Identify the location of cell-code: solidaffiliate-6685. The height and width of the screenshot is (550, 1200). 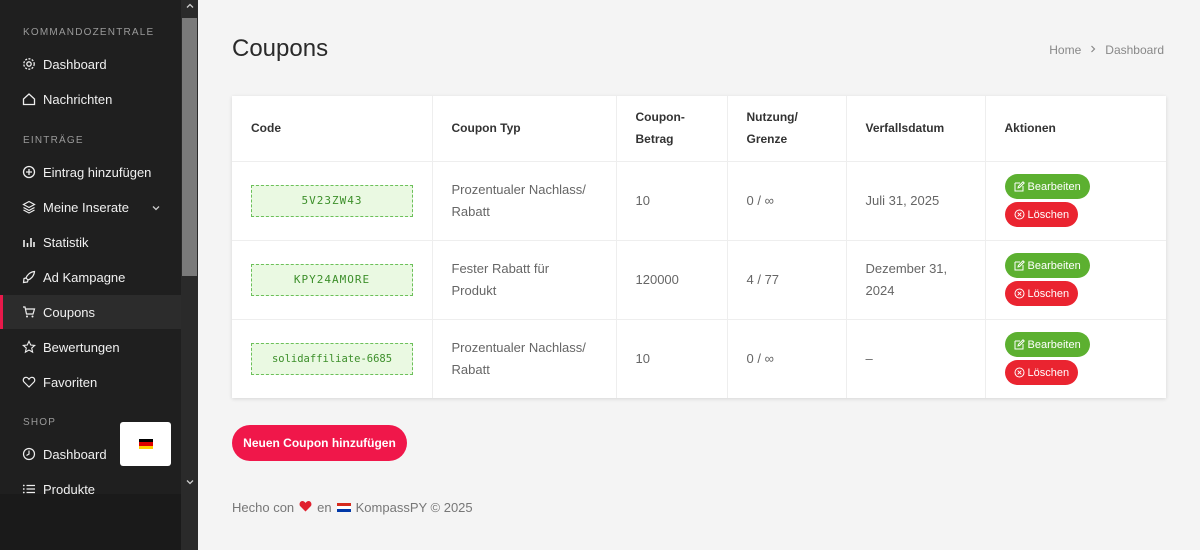
(332, 358).